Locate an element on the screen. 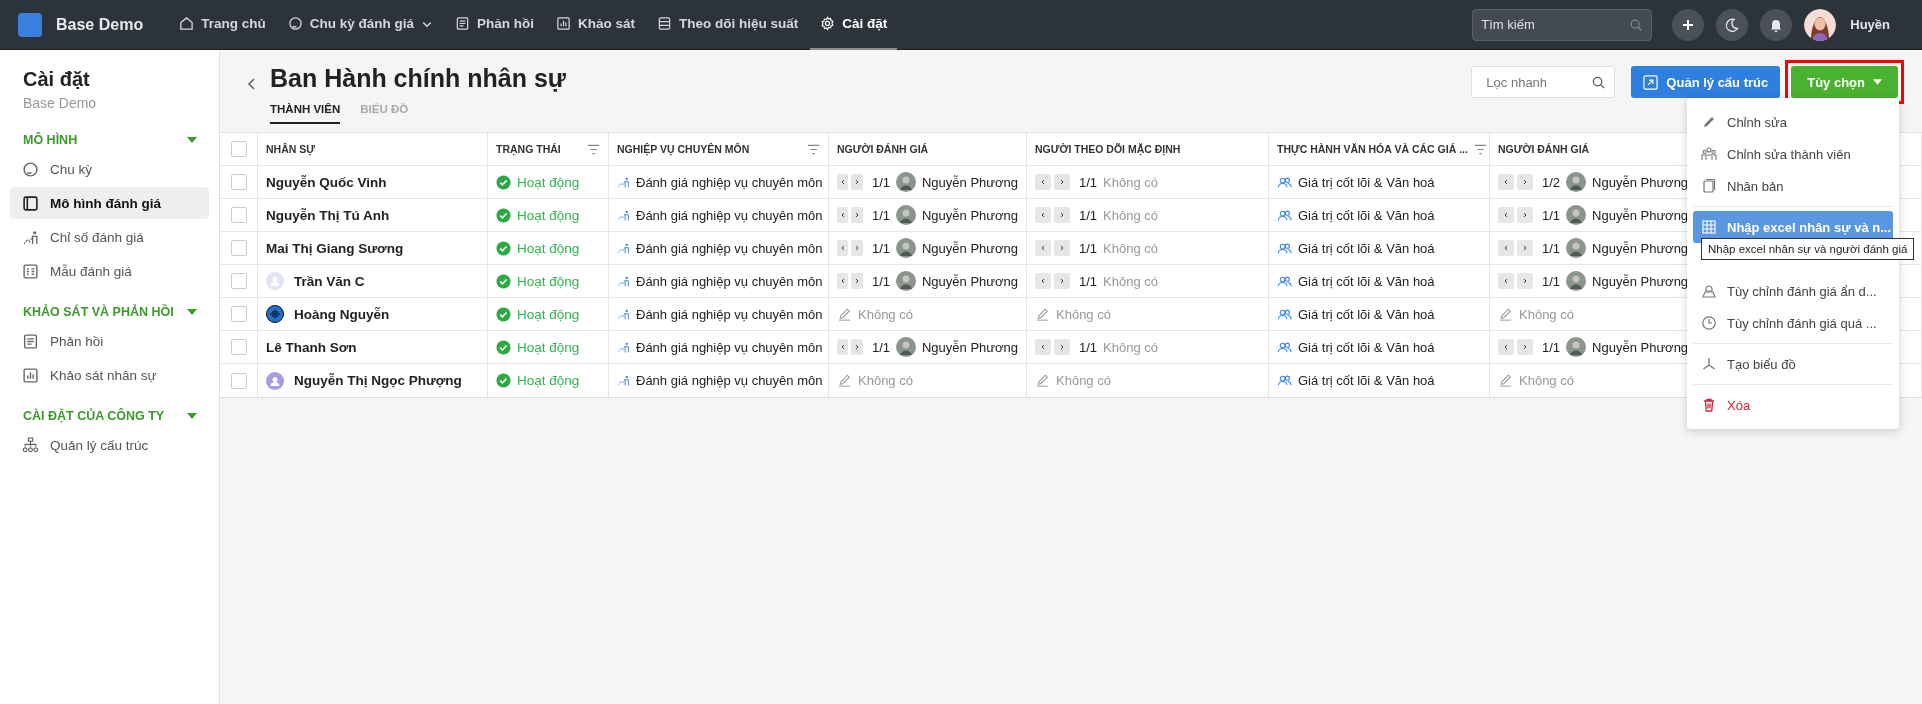 This screenshot has height=704, width=1922. sidebar-item: Quản lý cấu trúc is located at coordinates (109, 445).